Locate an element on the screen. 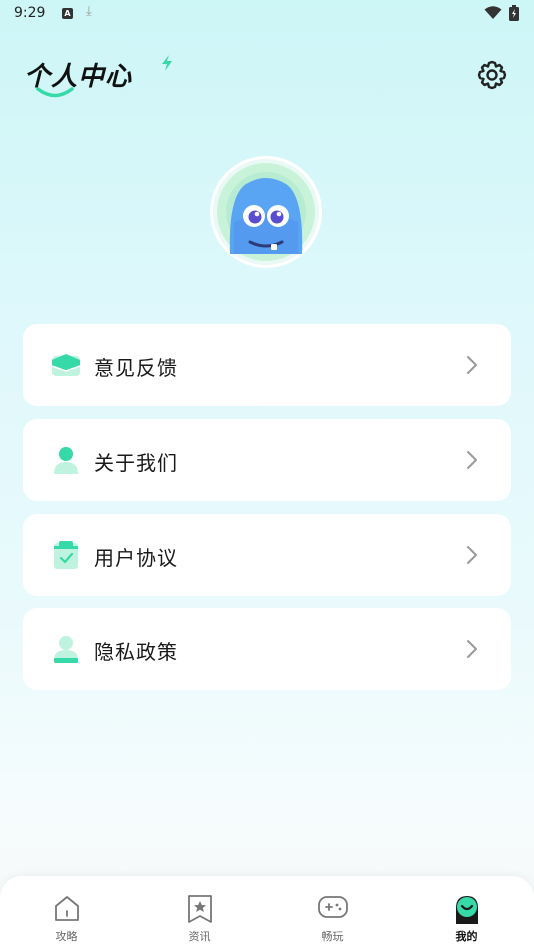  avatar is located at coordinates (266, 212).